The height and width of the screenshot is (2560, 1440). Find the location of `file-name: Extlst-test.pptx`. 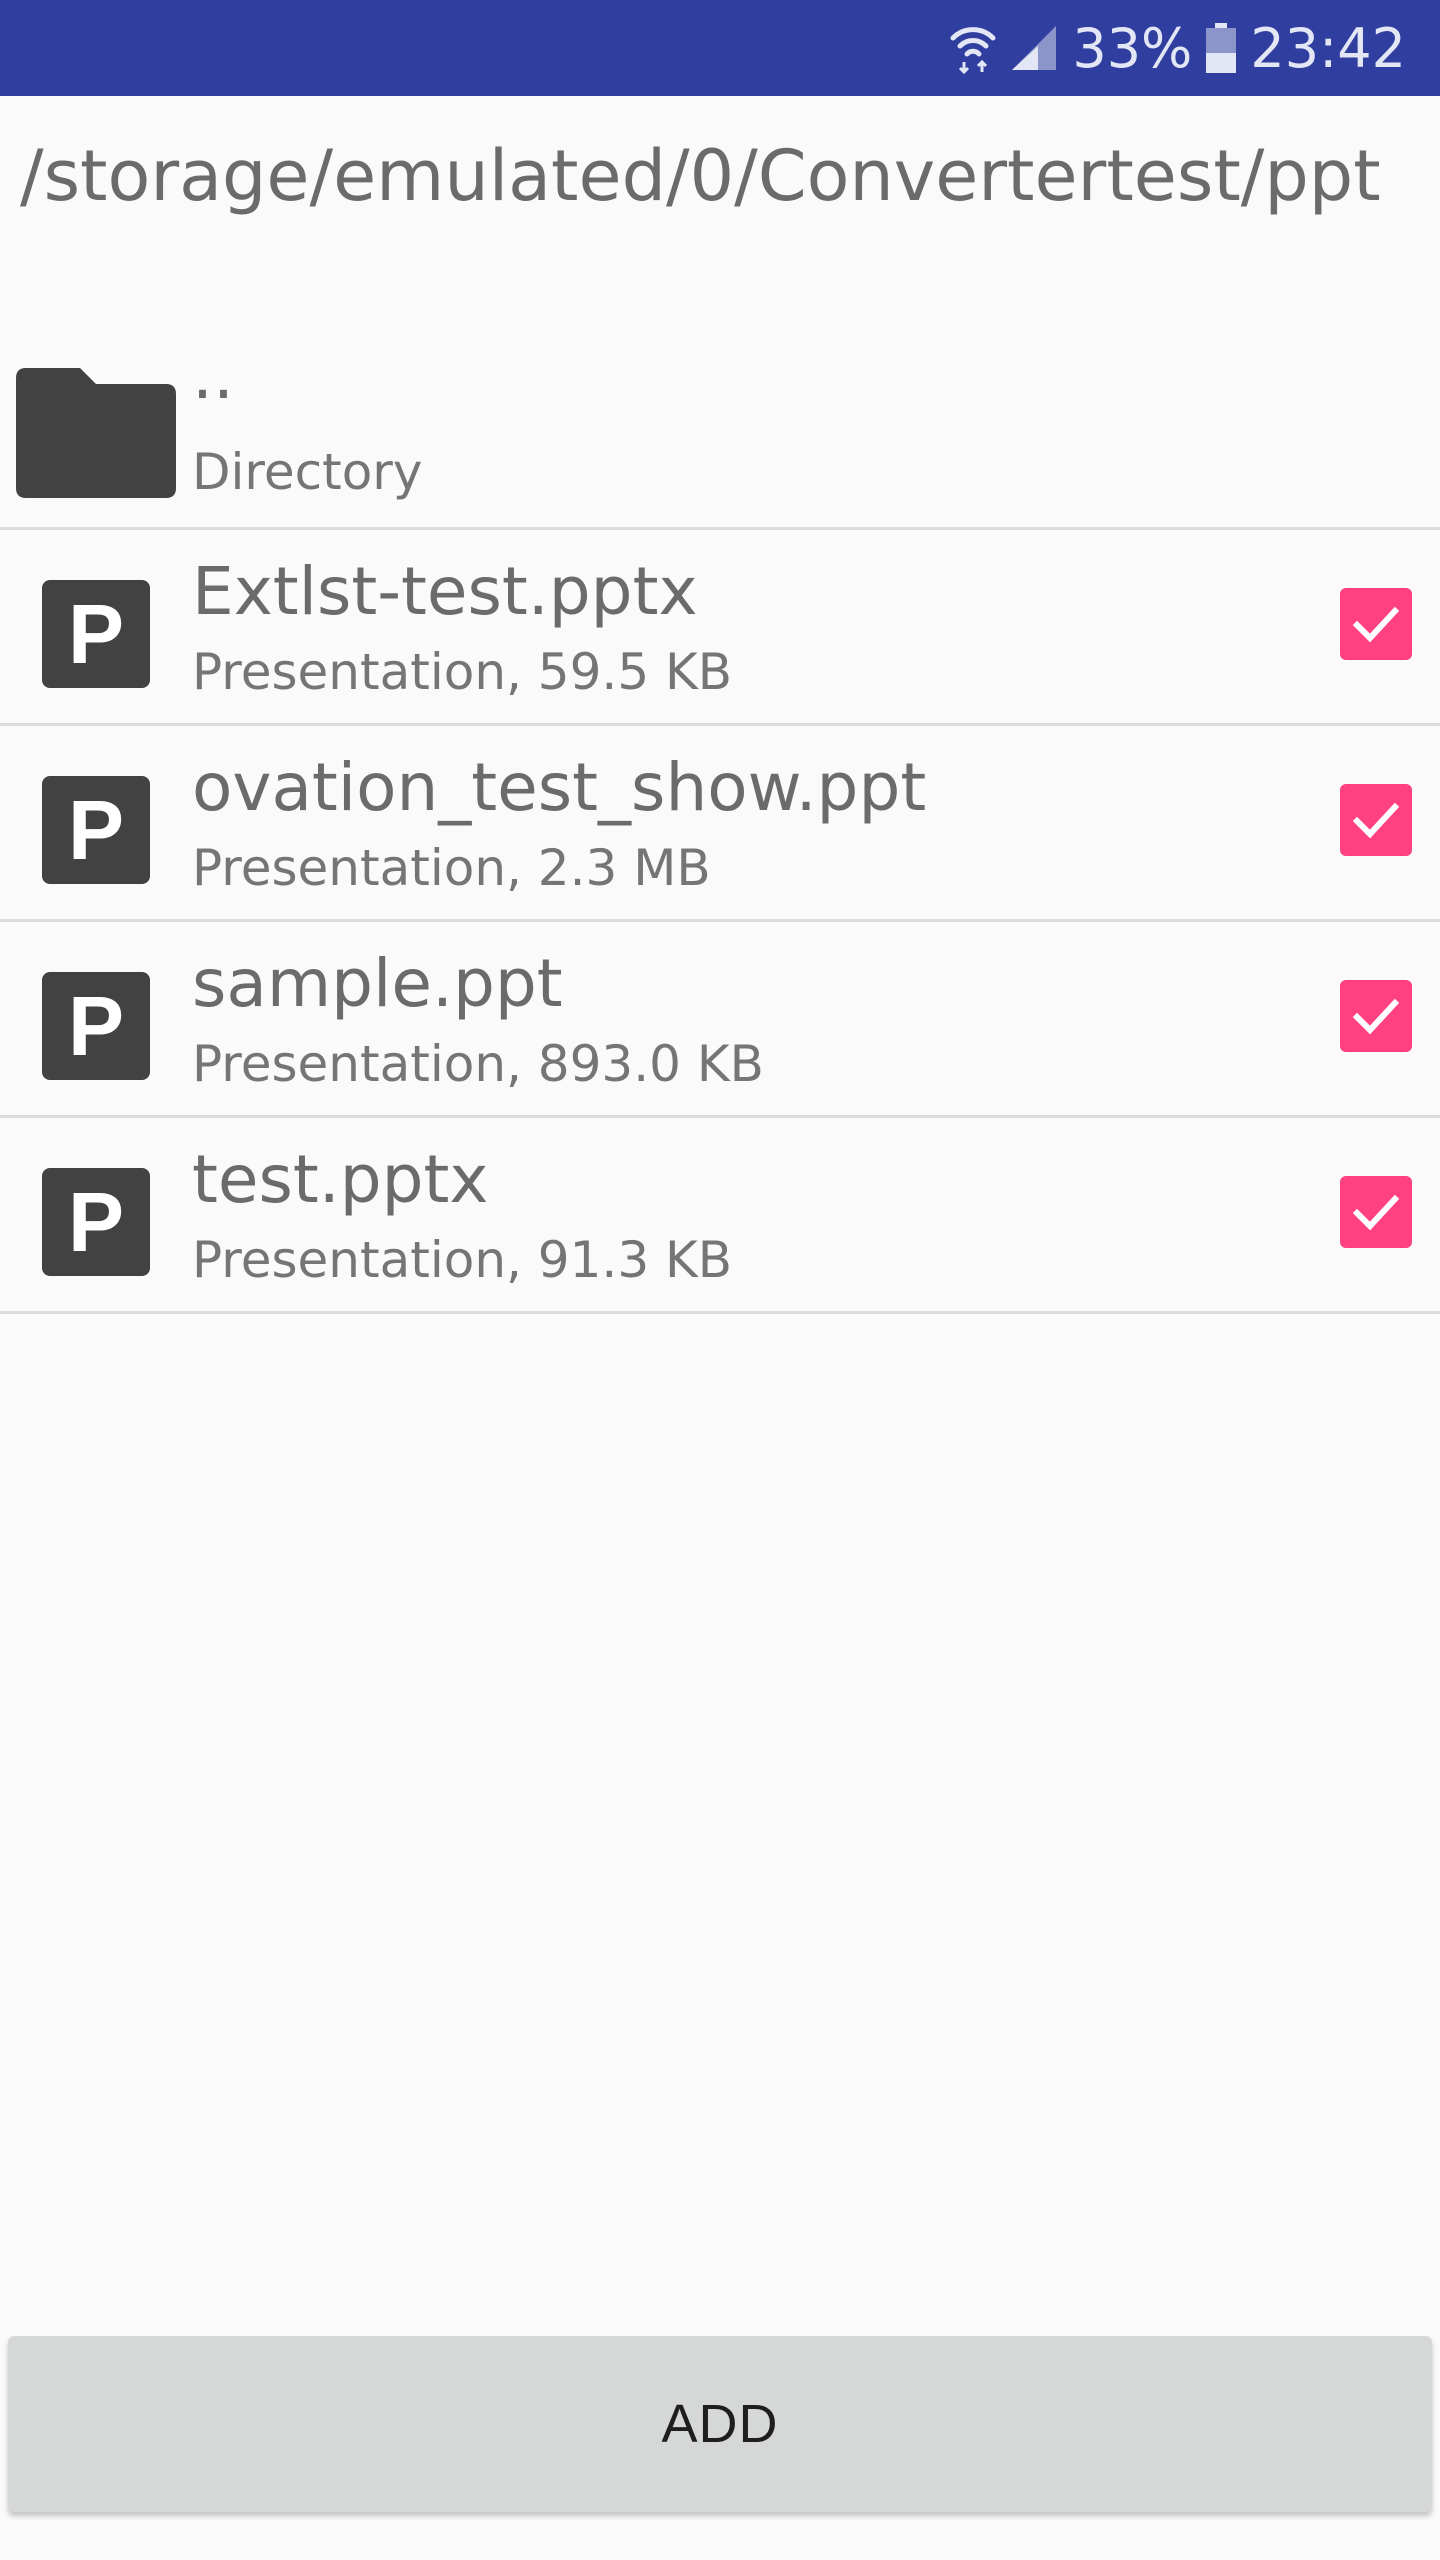

file-name: Extlst-test.pptx is located at coordinates (445, 591).